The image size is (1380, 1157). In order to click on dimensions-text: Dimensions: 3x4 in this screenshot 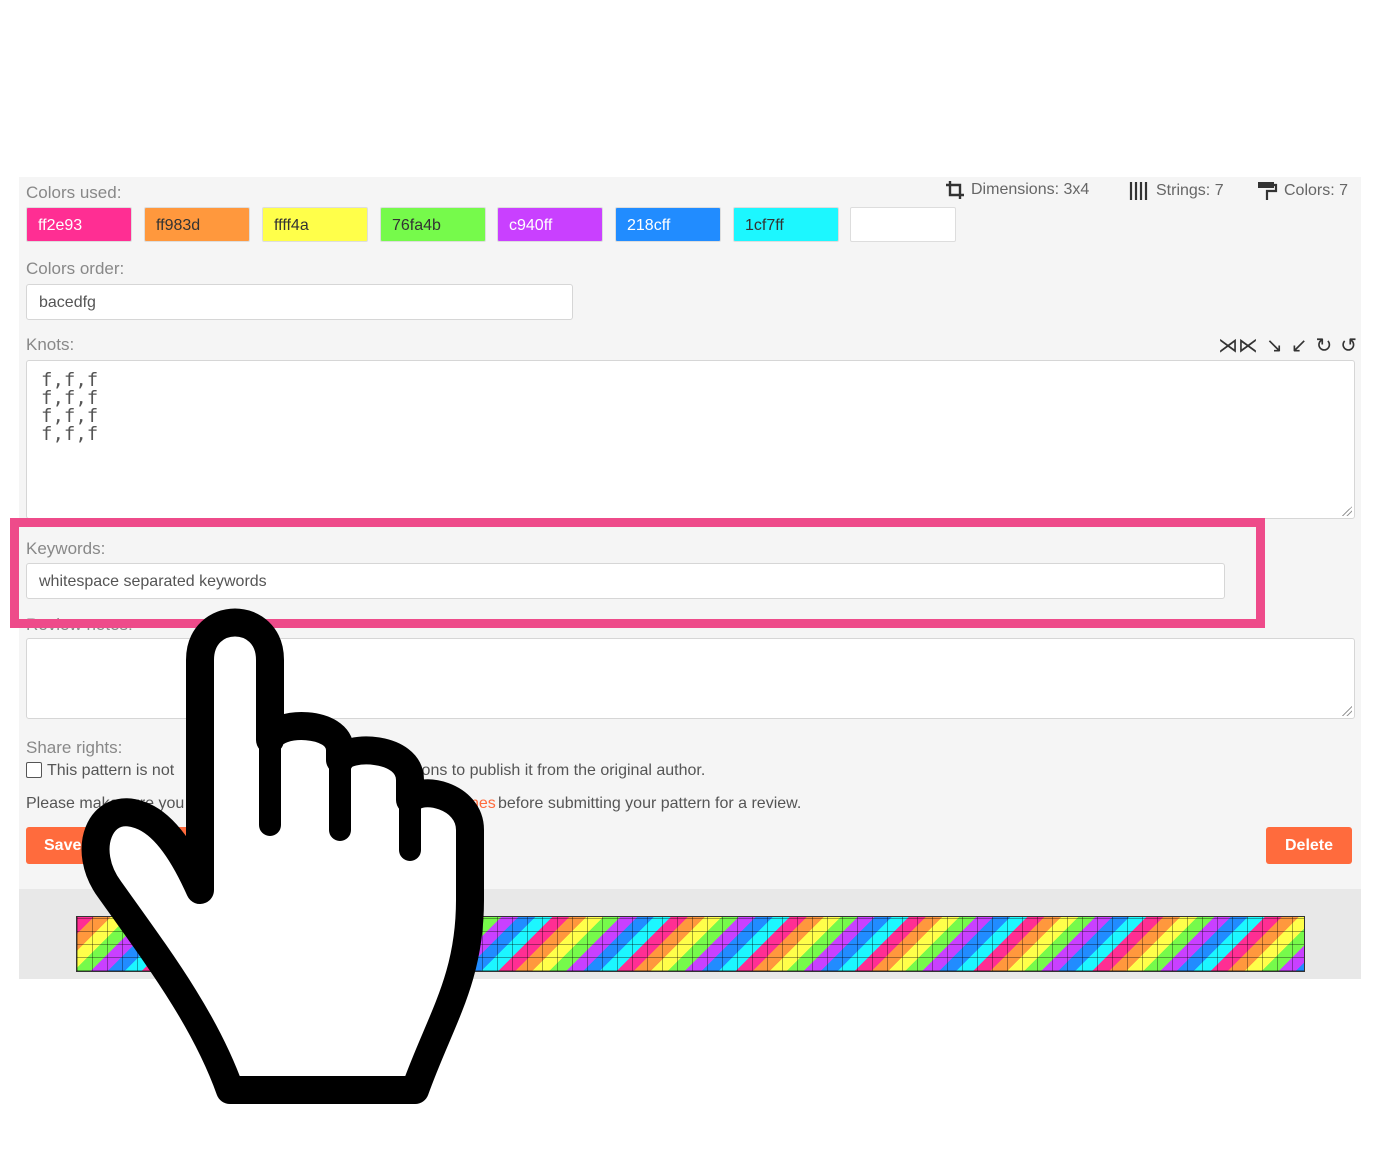, I will do `click(1030, 189)`.